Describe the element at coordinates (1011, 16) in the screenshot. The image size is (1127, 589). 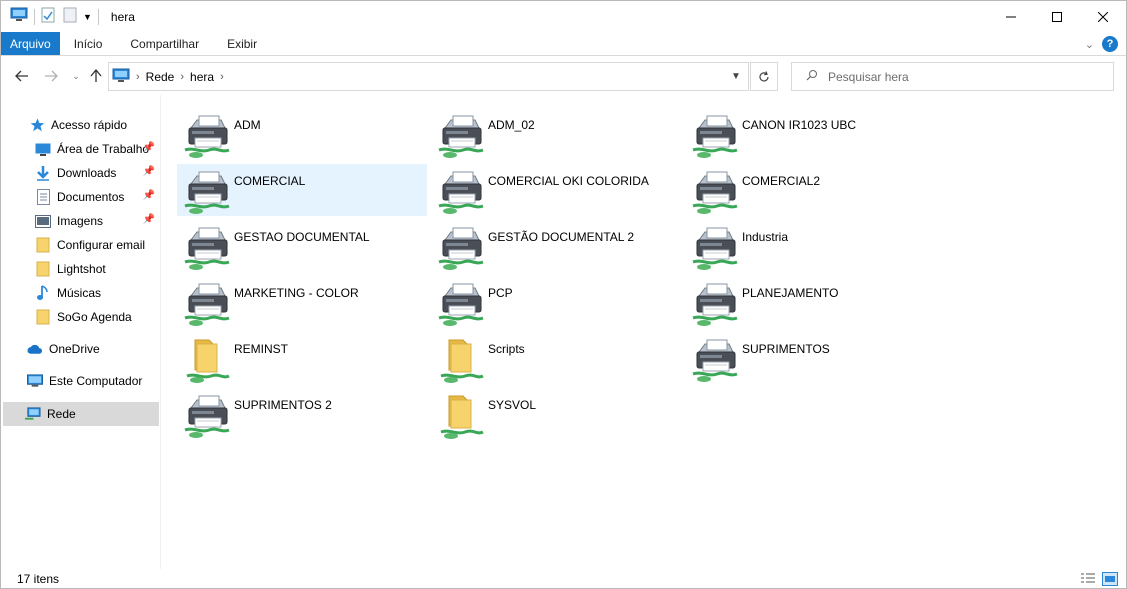
I see `minimize-button` at that location.